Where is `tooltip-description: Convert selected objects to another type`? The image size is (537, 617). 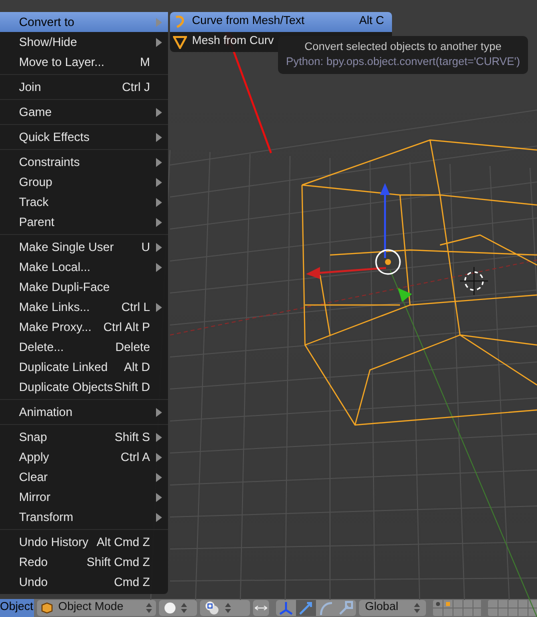
tooltip-description: Convert selected objects to another type is located at coordinates (403, 47).